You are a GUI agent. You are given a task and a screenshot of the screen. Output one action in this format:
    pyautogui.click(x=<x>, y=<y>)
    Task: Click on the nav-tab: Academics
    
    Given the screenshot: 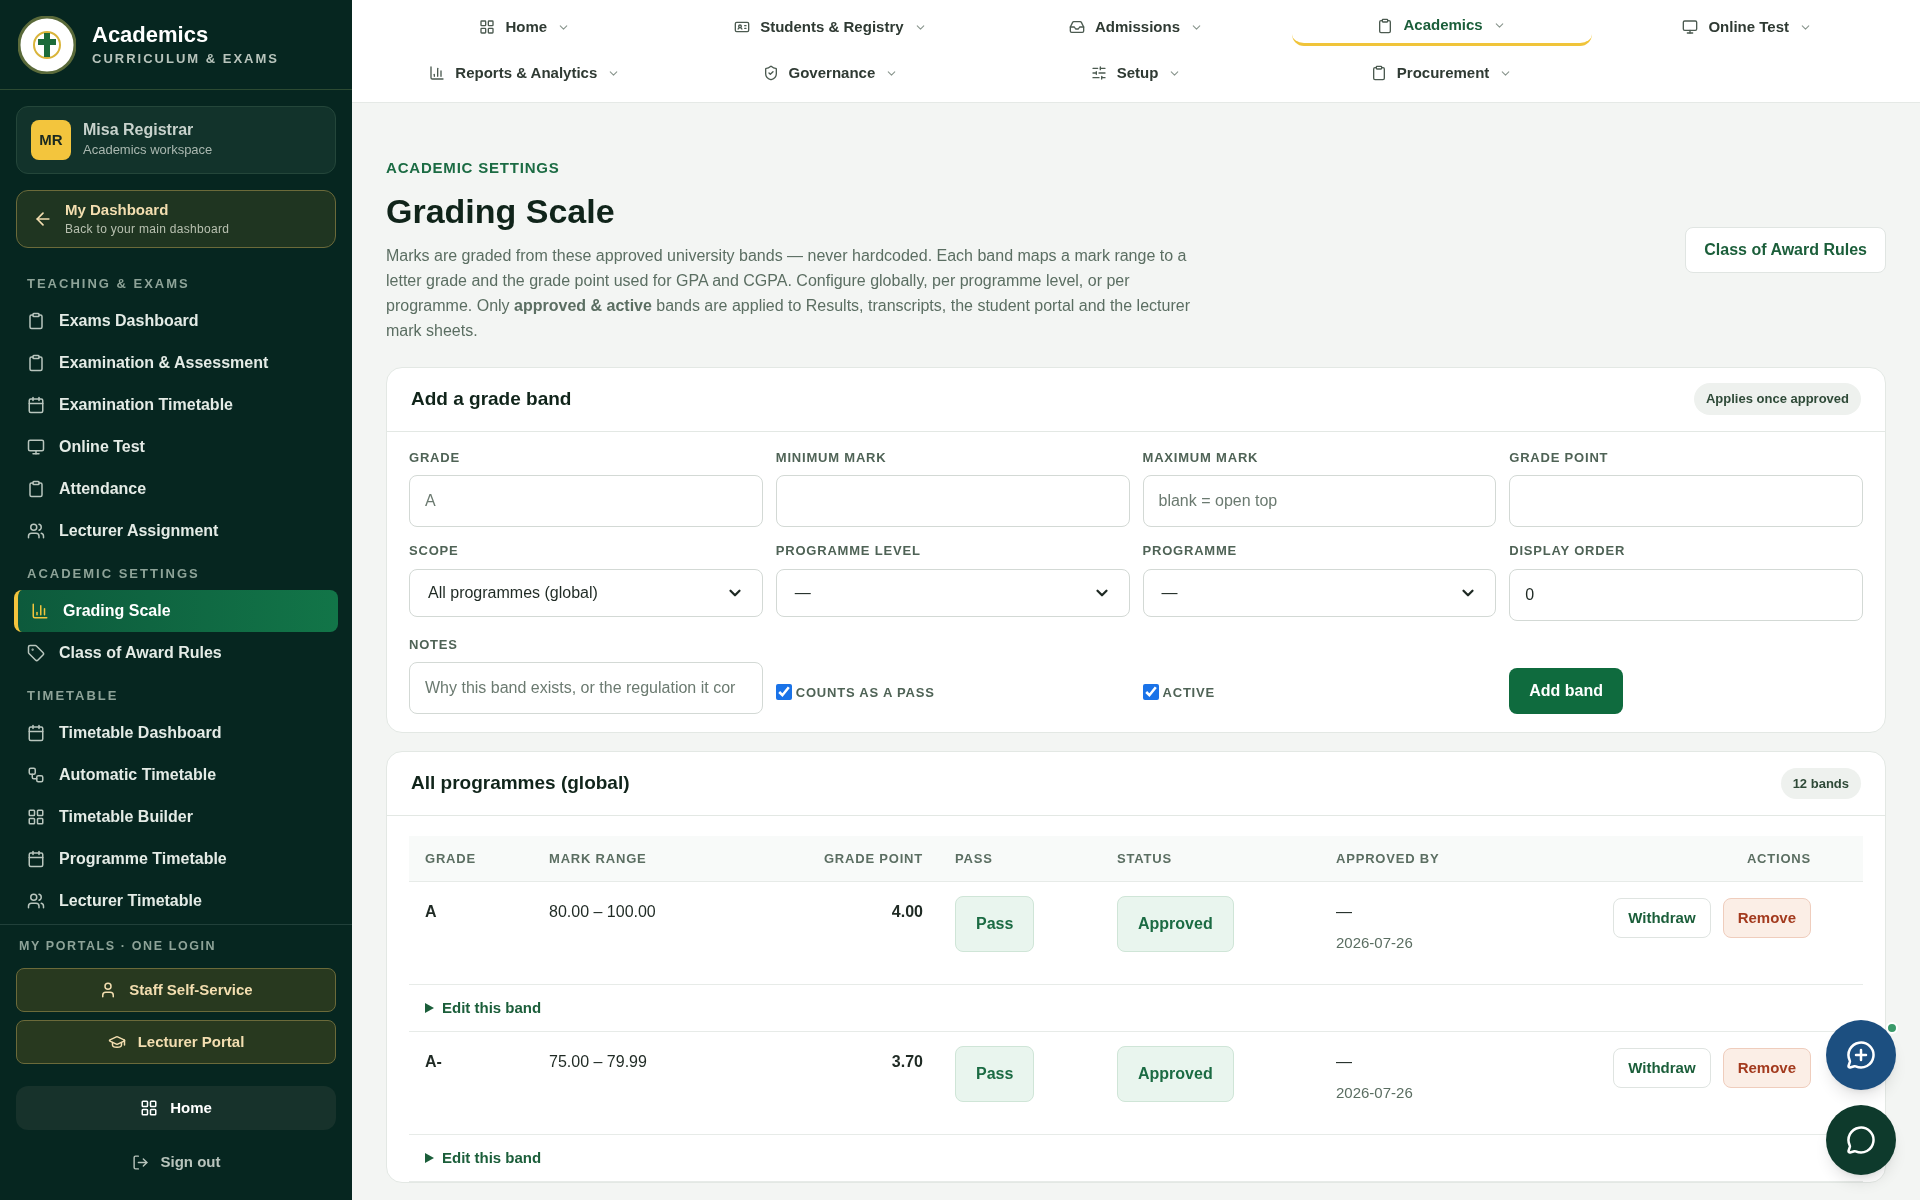 What is the action you would take?
    pyautogui.click(x=1441, y=27)
    